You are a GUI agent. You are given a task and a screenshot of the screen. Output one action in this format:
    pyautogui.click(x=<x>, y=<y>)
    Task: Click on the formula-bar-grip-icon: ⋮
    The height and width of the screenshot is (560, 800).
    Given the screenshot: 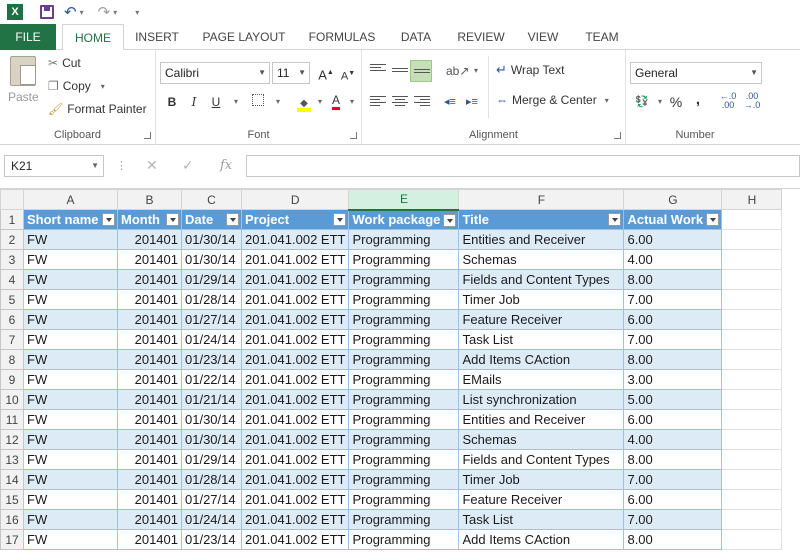 What is the action you would take?
    pyautogui.click(x=121, y=165)
    